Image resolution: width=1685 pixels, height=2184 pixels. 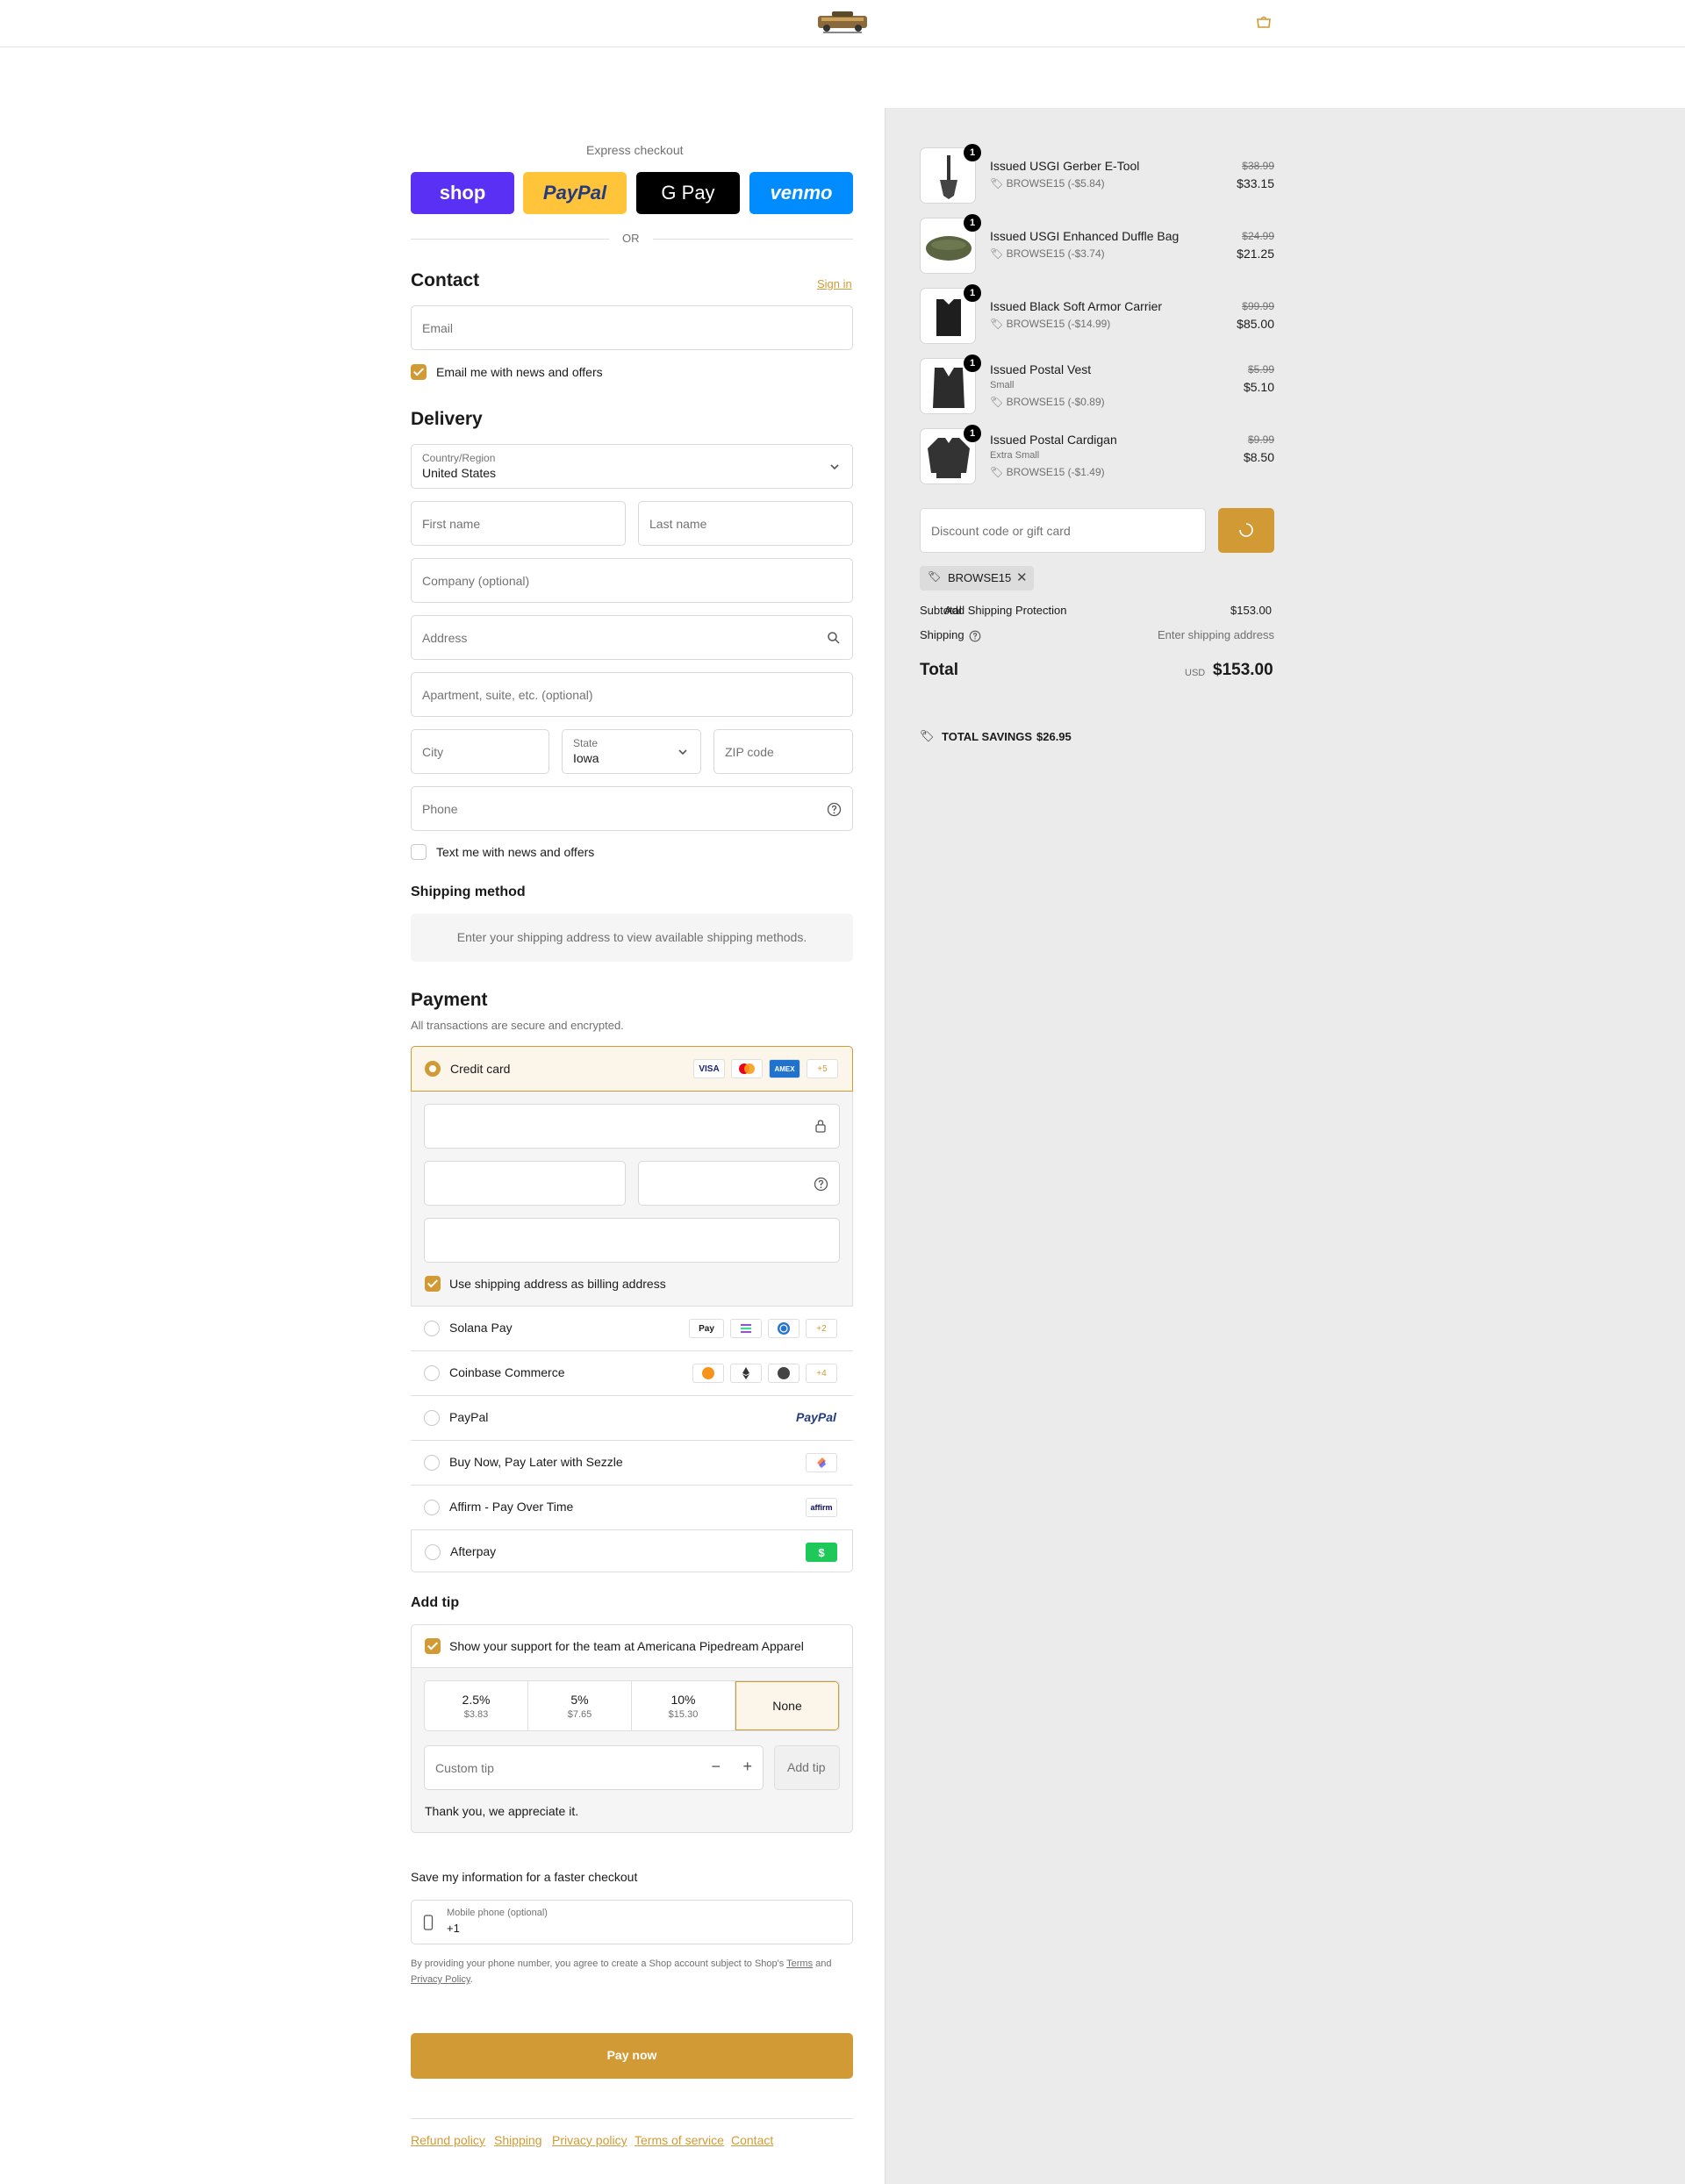 What do you see at coordinates (632, 1507) in the screenshot?
I see `affirm-option: Affirm - Pay Over Time affirm` at bounding box center [632, 1507].